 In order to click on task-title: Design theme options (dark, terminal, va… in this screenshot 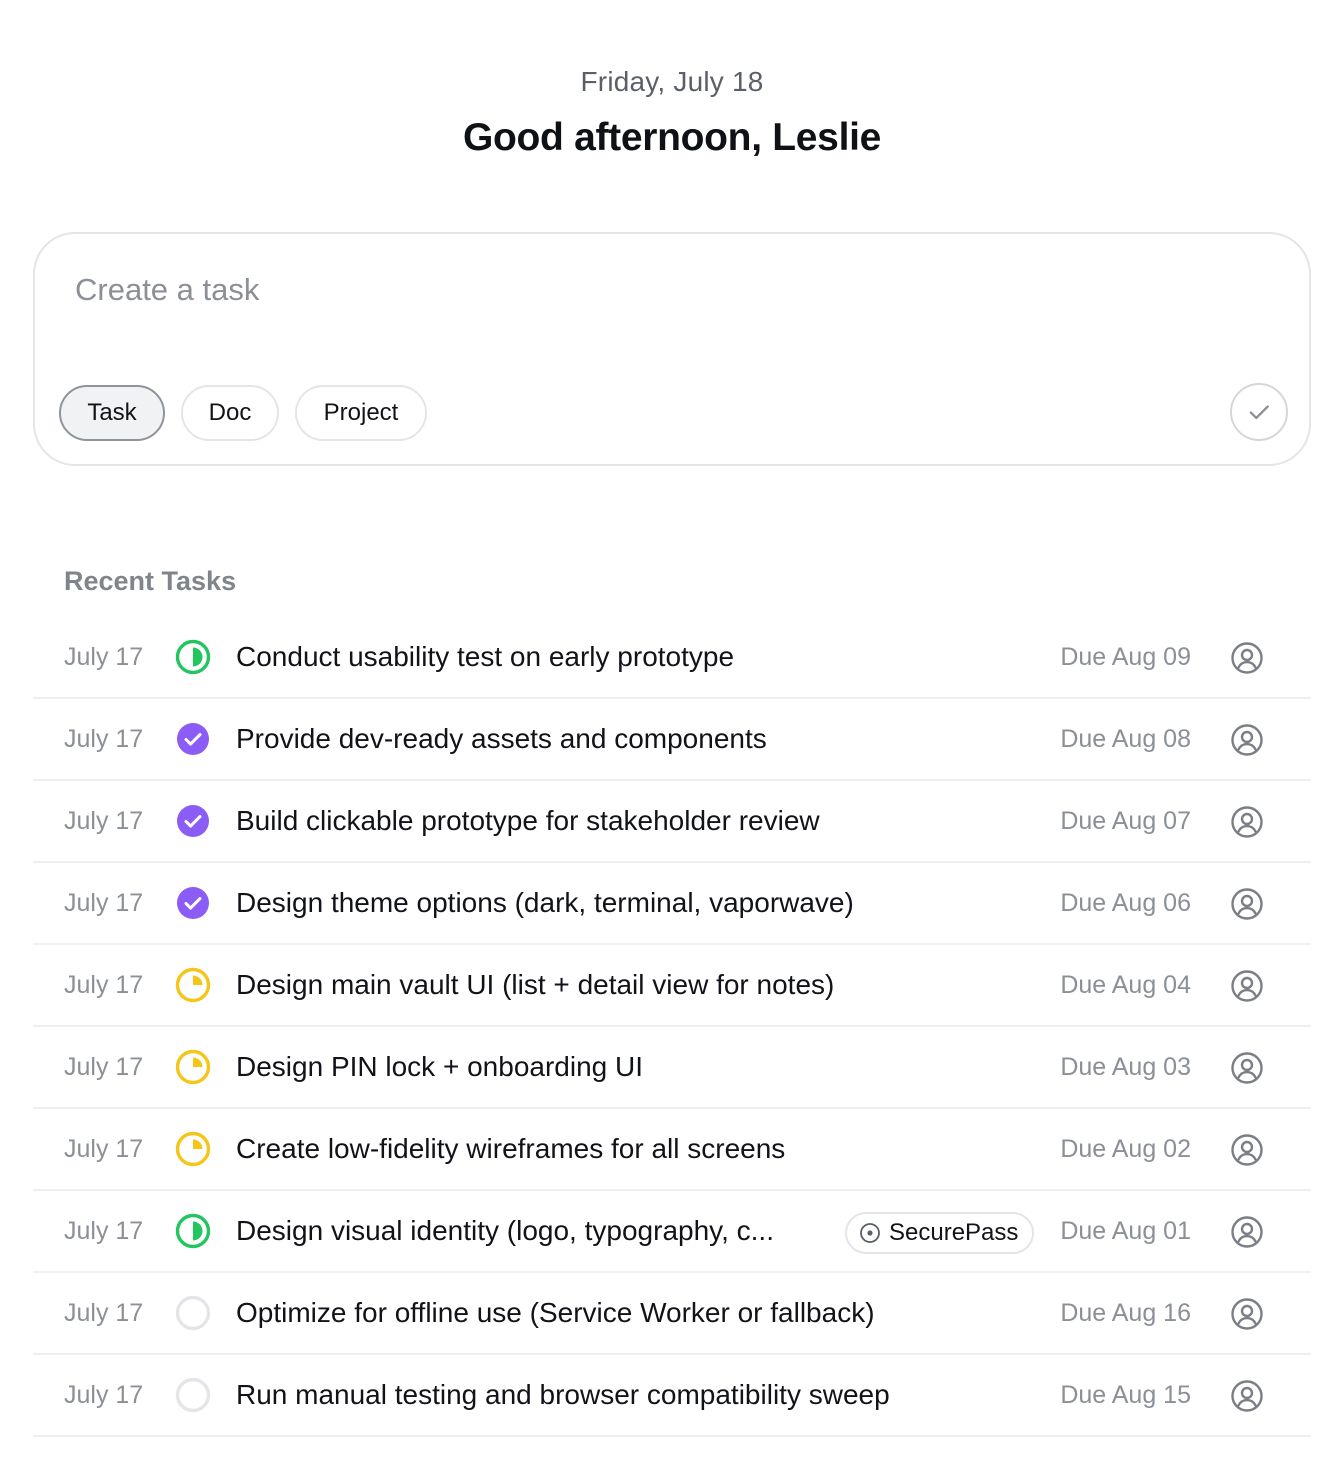, I will do `click(545, 903)`.